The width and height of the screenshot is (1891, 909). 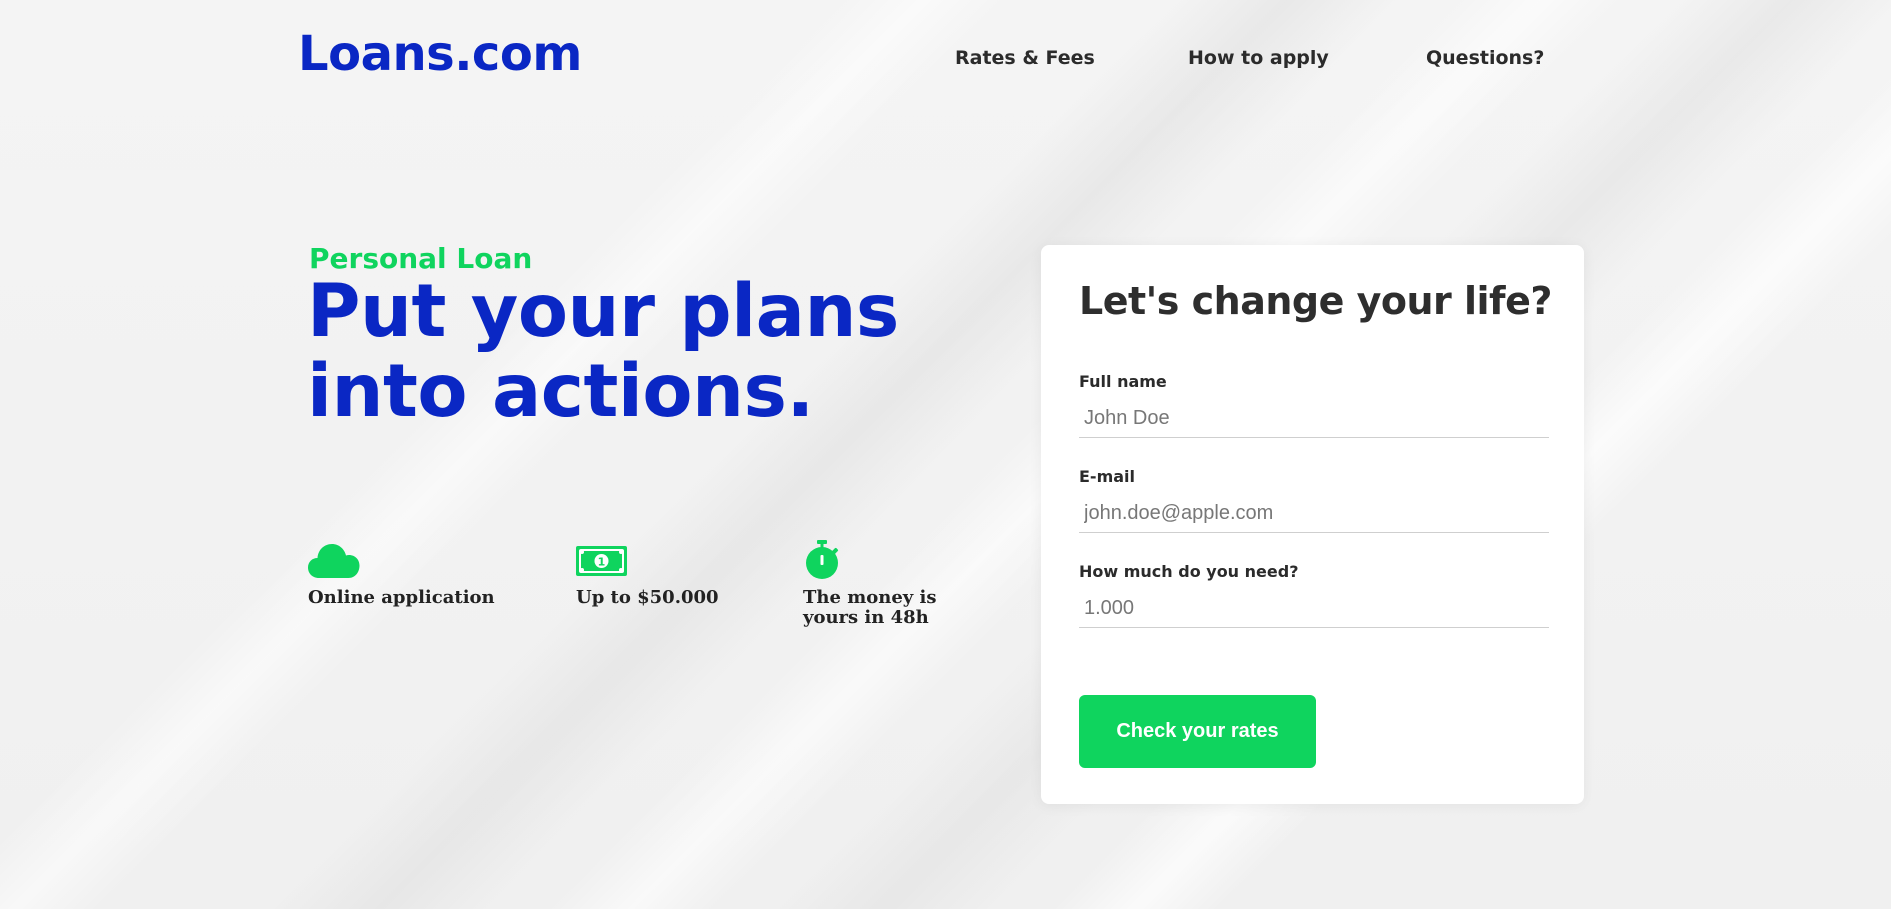 What do you see at coordinates (1314, 611) in the screenshot?
I see `amount-input` at bounding box center [1314, 611].